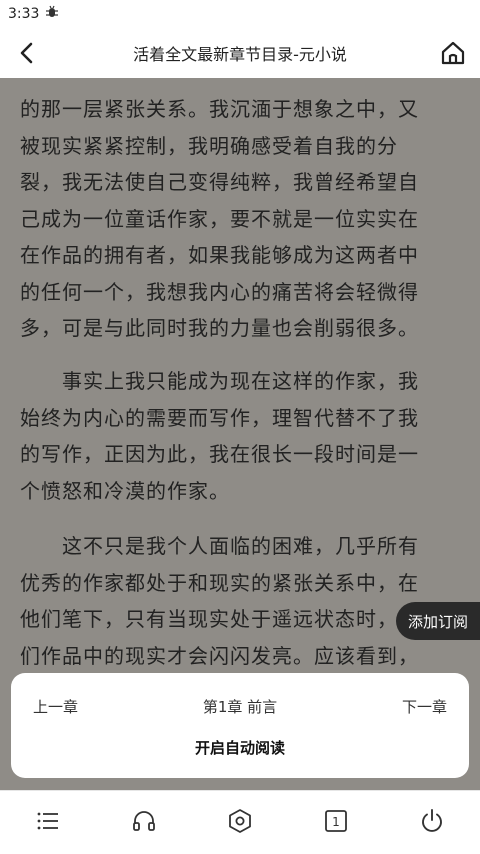 The width and height of the screenshot is (480, 854). Describe the element at coordinates (219, 454) in the screenshot. I see `text-line: 的写作，正因为此，我在很长一段时间是一` at that location.